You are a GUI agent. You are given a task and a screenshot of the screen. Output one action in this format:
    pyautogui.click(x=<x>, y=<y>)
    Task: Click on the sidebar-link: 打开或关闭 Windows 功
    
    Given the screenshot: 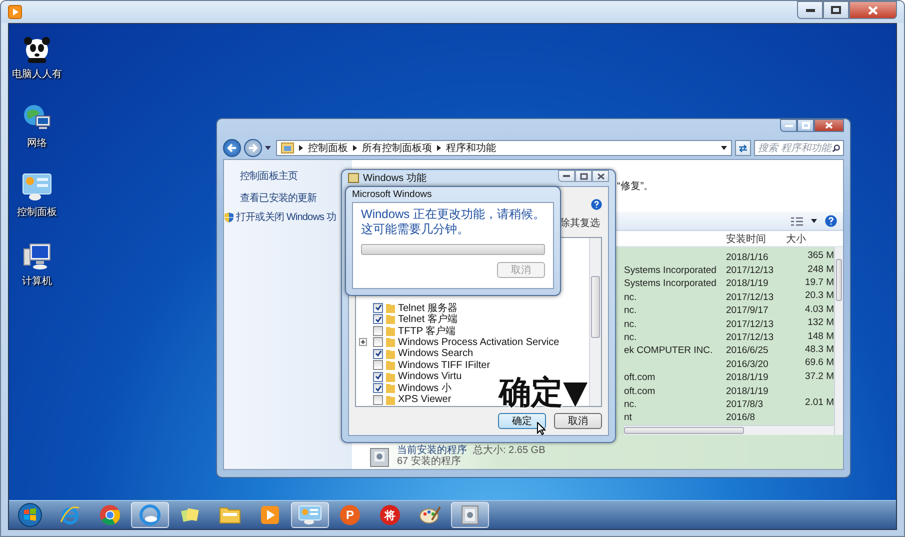 What is the action you would take?
    pyautogui.click(x=286, y=217)
    